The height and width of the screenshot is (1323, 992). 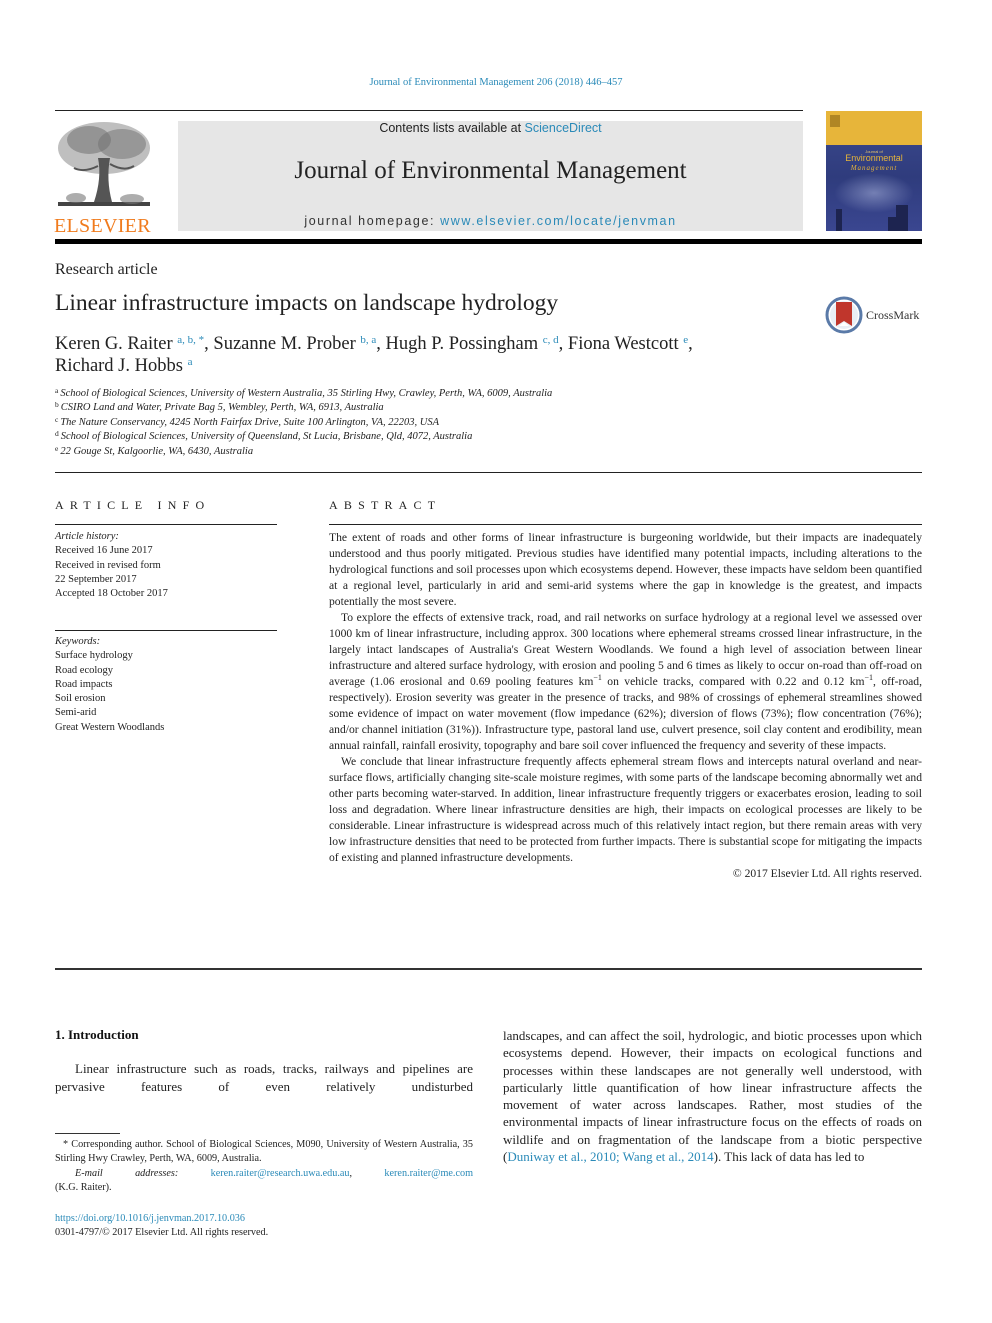 What do you see at coordinates (102, 226) in the screenshot?
I see `elsevier-wordmark: ELSEVIER` at bounding box center [102, 226].